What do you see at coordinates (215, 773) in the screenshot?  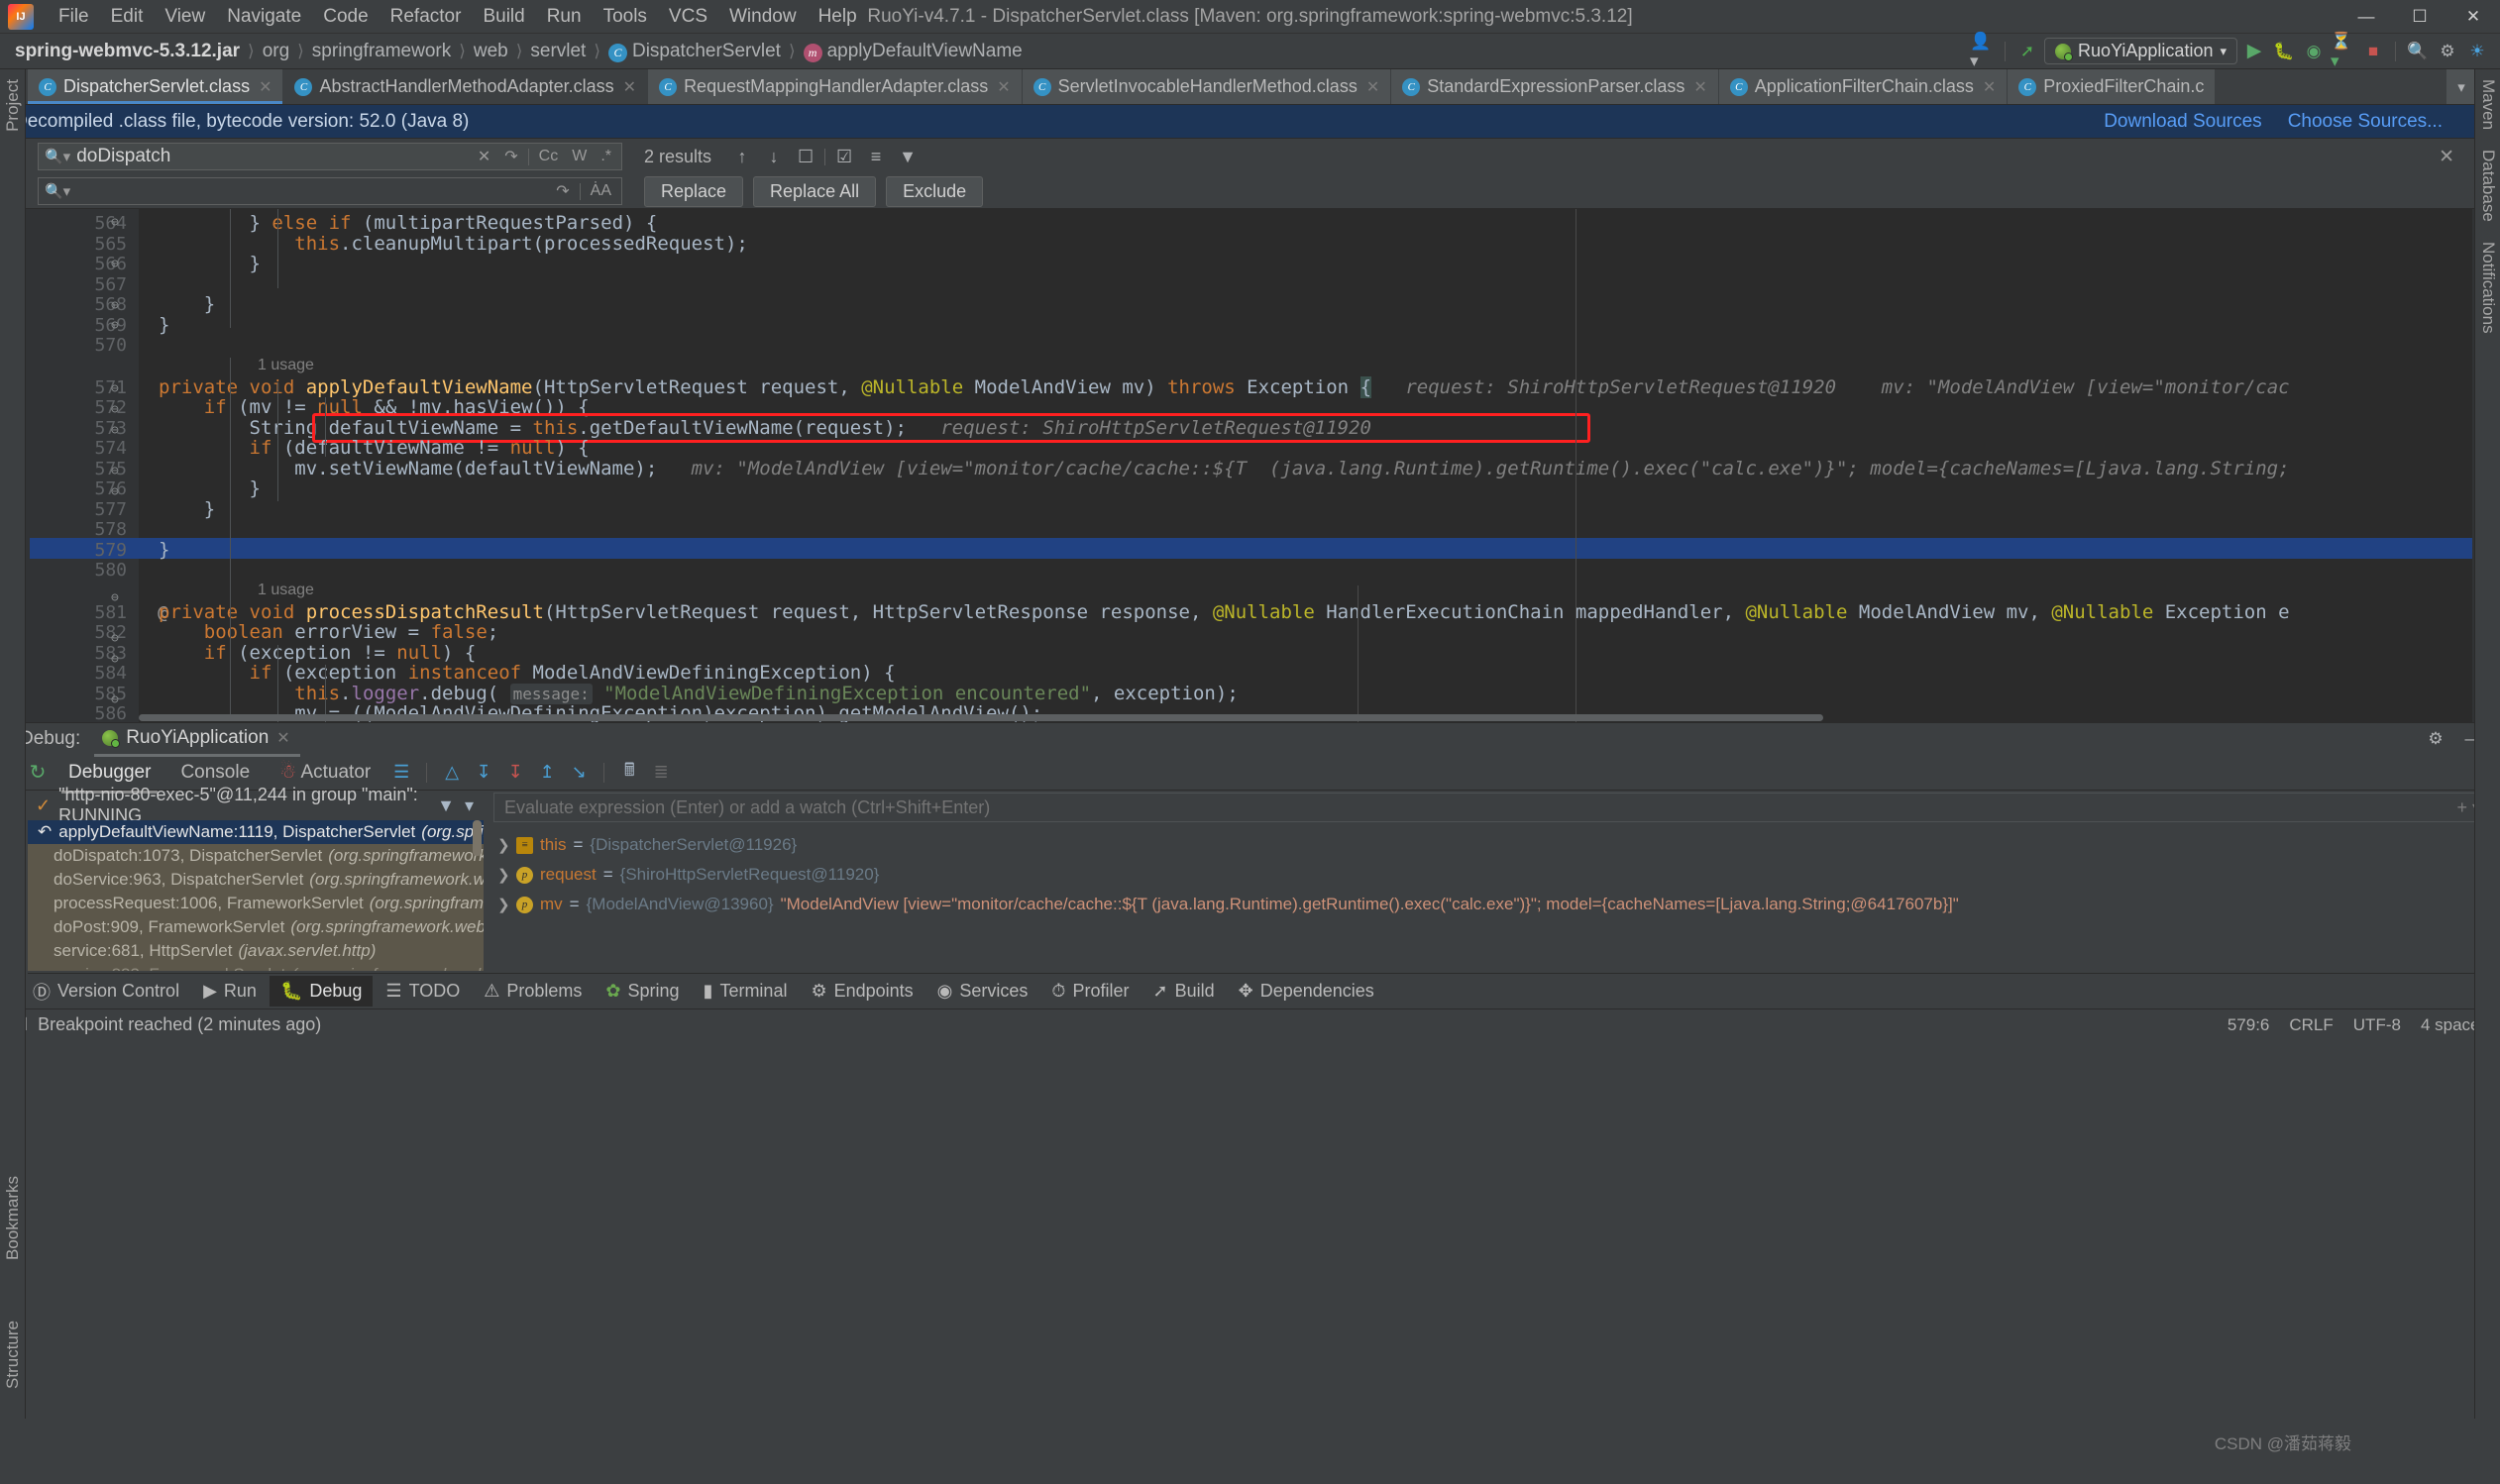 I see `tab-console: Console` at bounding box center [215, 773].